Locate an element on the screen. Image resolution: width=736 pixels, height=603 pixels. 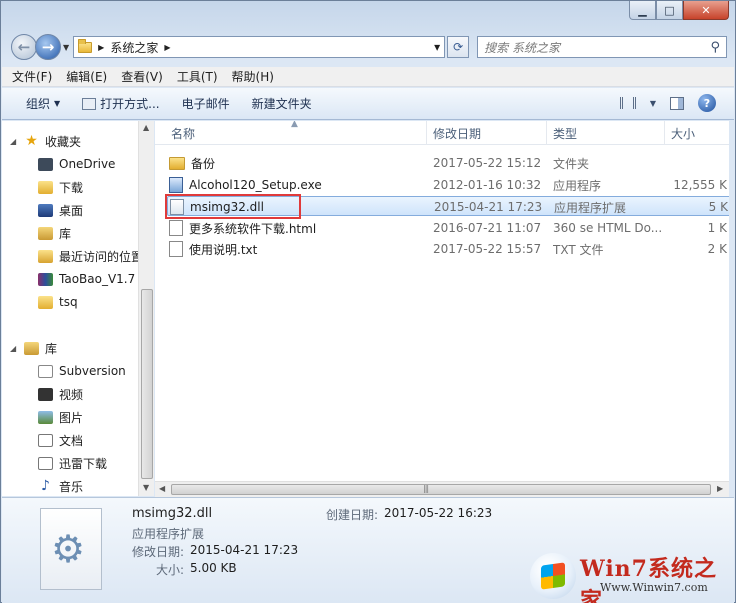
nav-favorites: ◢ ★ 收藏夹 is located at coordinates (45, 141).